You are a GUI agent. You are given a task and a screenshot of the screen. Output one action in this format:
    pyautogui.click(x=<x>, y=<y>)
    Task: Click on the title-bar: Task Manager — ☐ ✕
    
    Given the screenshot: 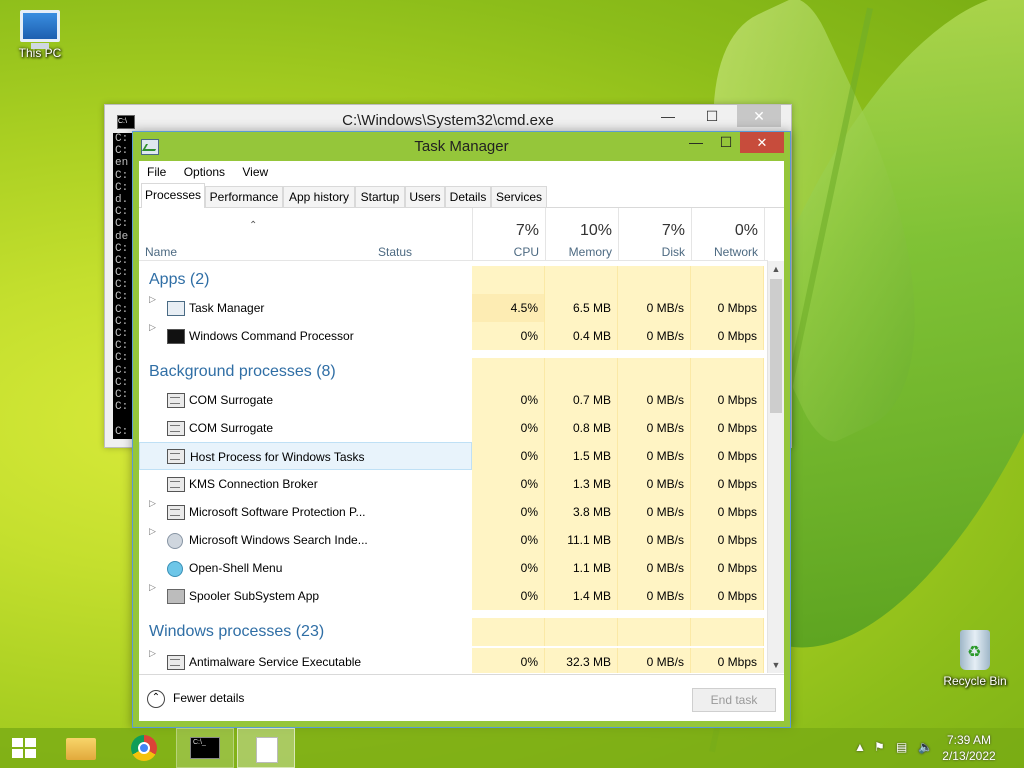 What is the action you would take?
    pyautogui.click(x=461, y=146)
    